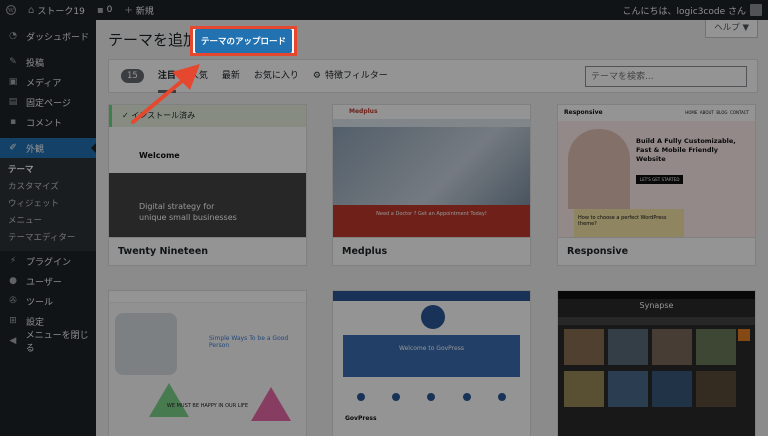 The width and height of the screenshot is (768, 436). What do you see at coordinates (13, 62) in the screenshot?
I see `pin-icon: ✎` at bounding box center [13, 62].